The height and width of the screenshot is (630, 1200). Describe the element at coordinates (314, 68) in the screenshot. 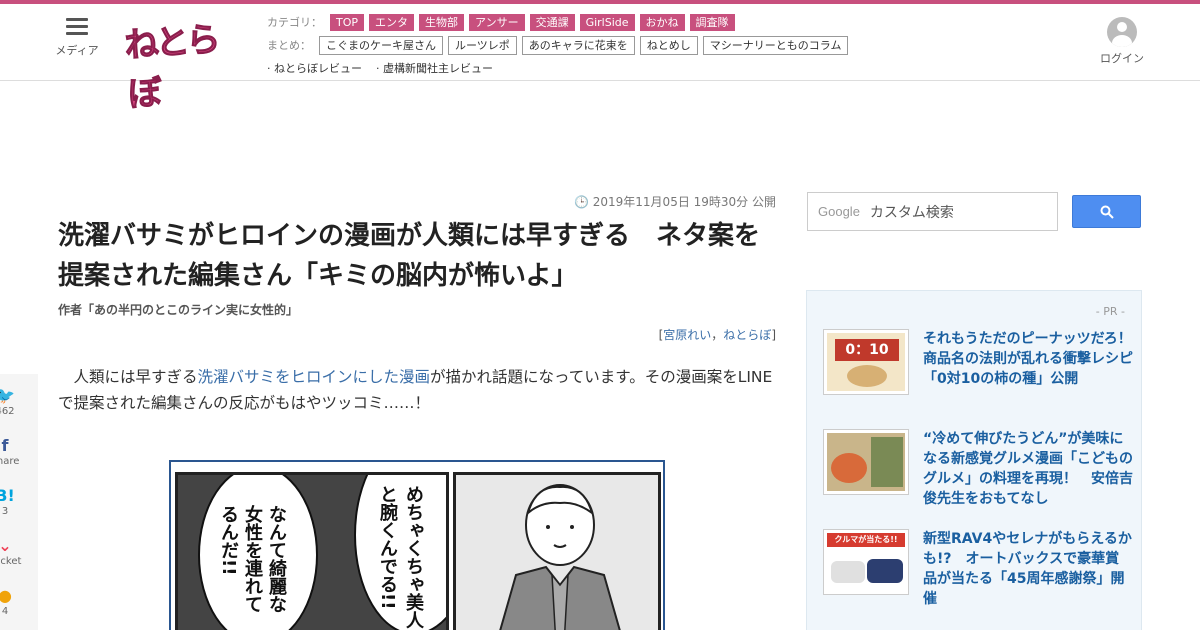

I see `review-link: · ねとらぼレビュー` at that location.